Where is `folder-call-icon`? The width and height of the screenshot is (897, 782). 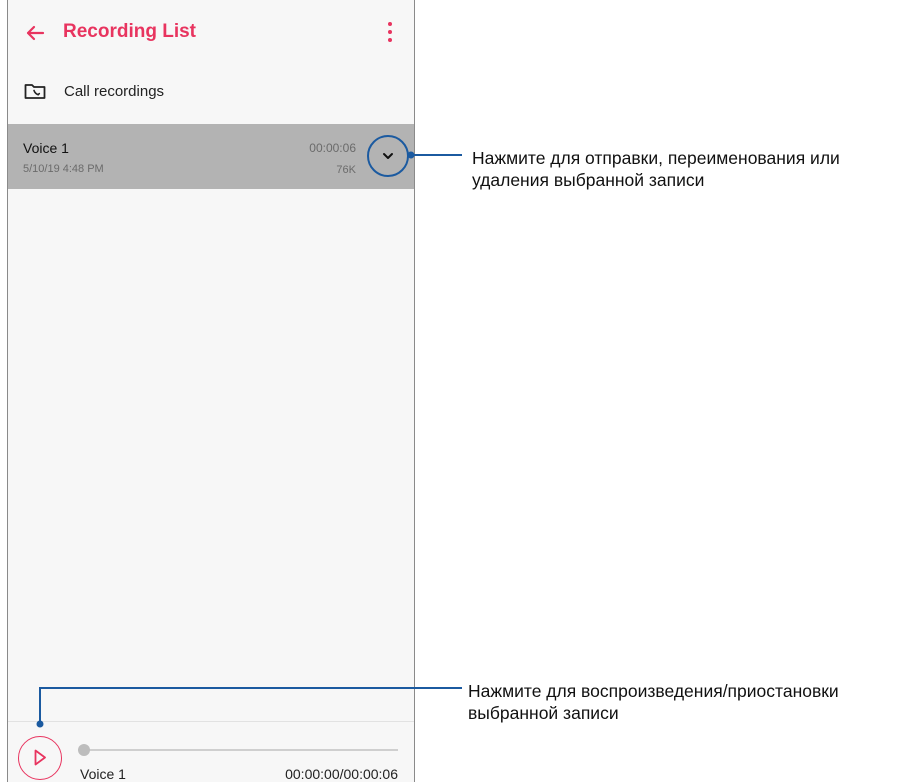
folder-call-icon is located at coordinates (35, 91).